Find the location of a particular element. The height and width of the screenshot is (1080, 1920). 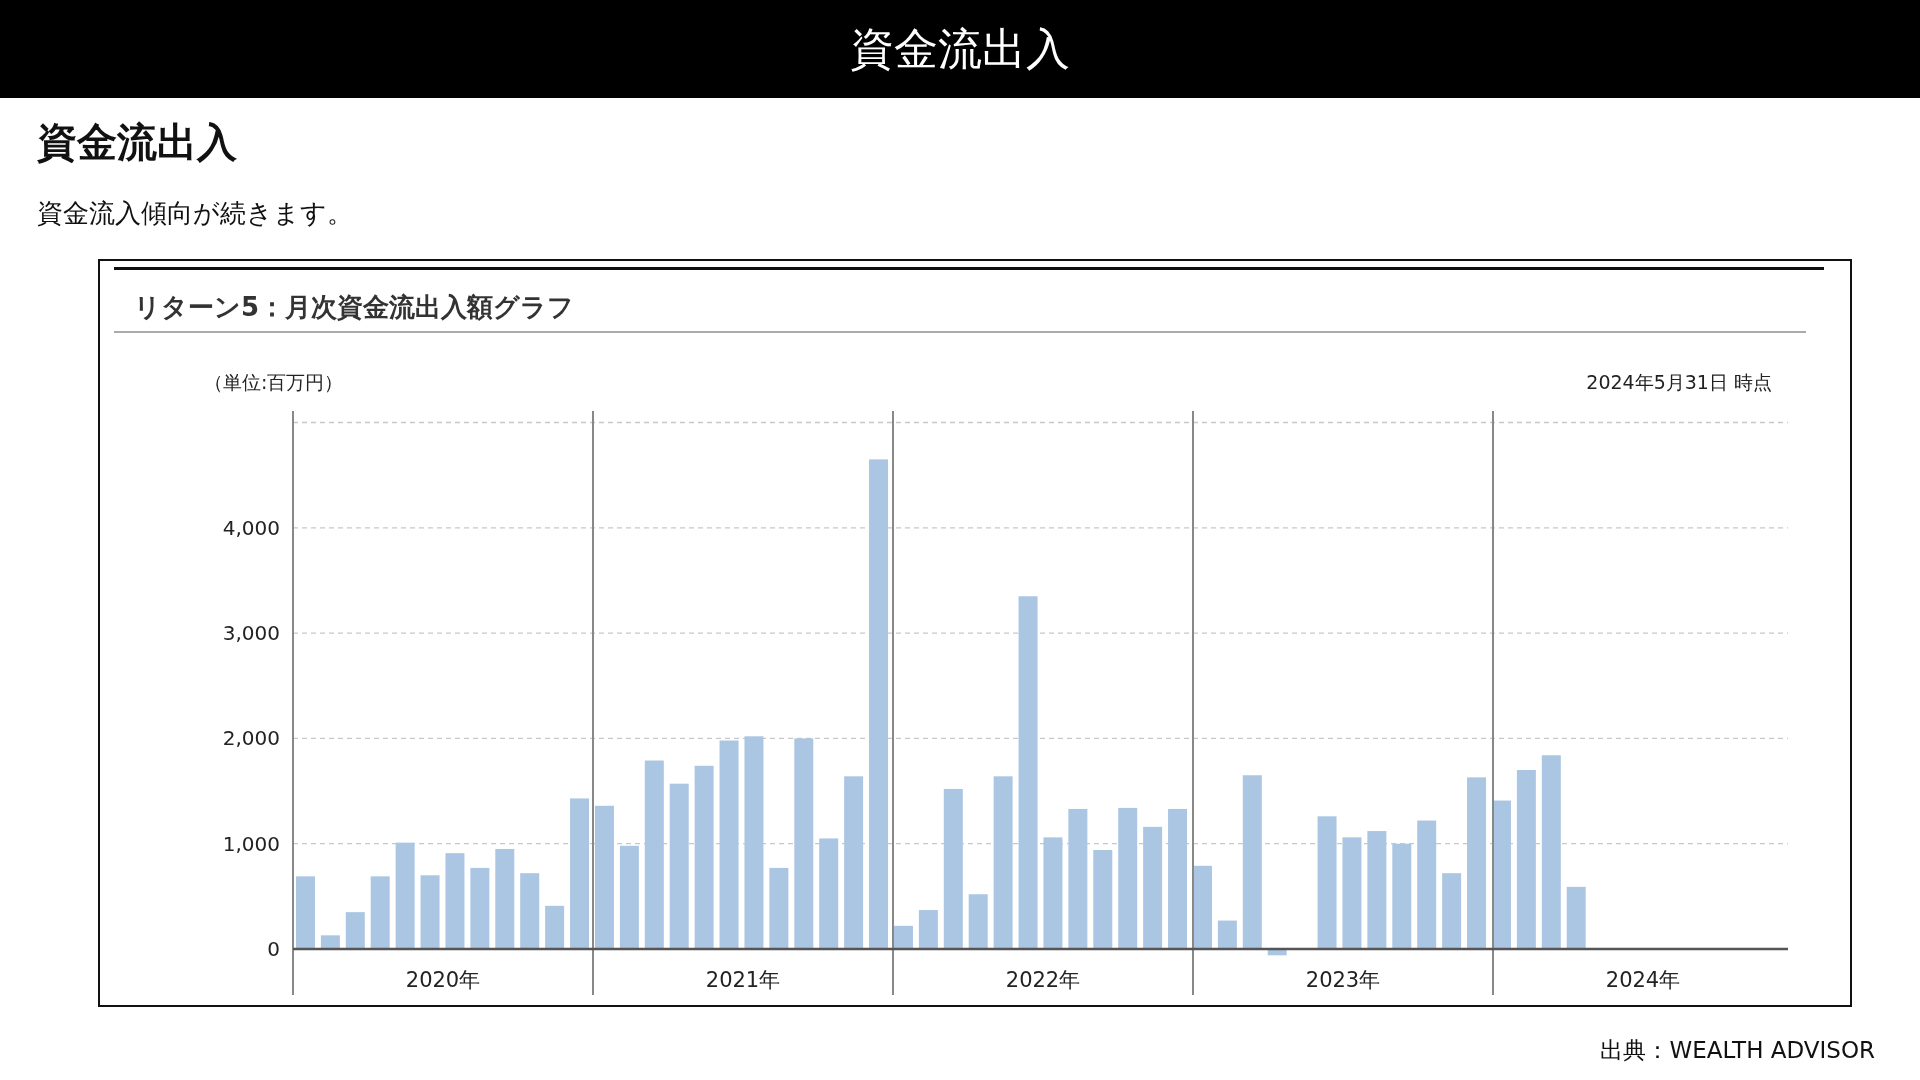

header-title: 資金流出入 is located at coordinates (960, 48).